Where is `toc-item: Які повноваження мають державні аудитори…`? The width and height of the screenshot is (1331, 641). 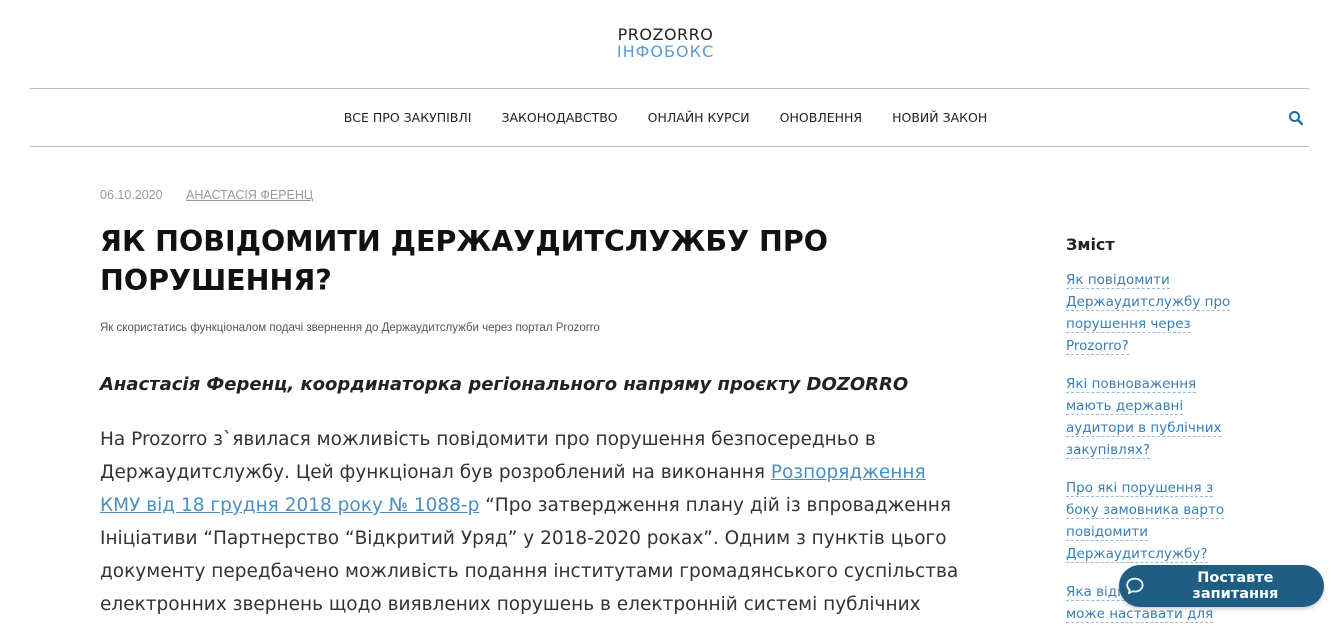 toc-item: Які повноваження мають державні аудитори… is located at coordinates (1151, 417).